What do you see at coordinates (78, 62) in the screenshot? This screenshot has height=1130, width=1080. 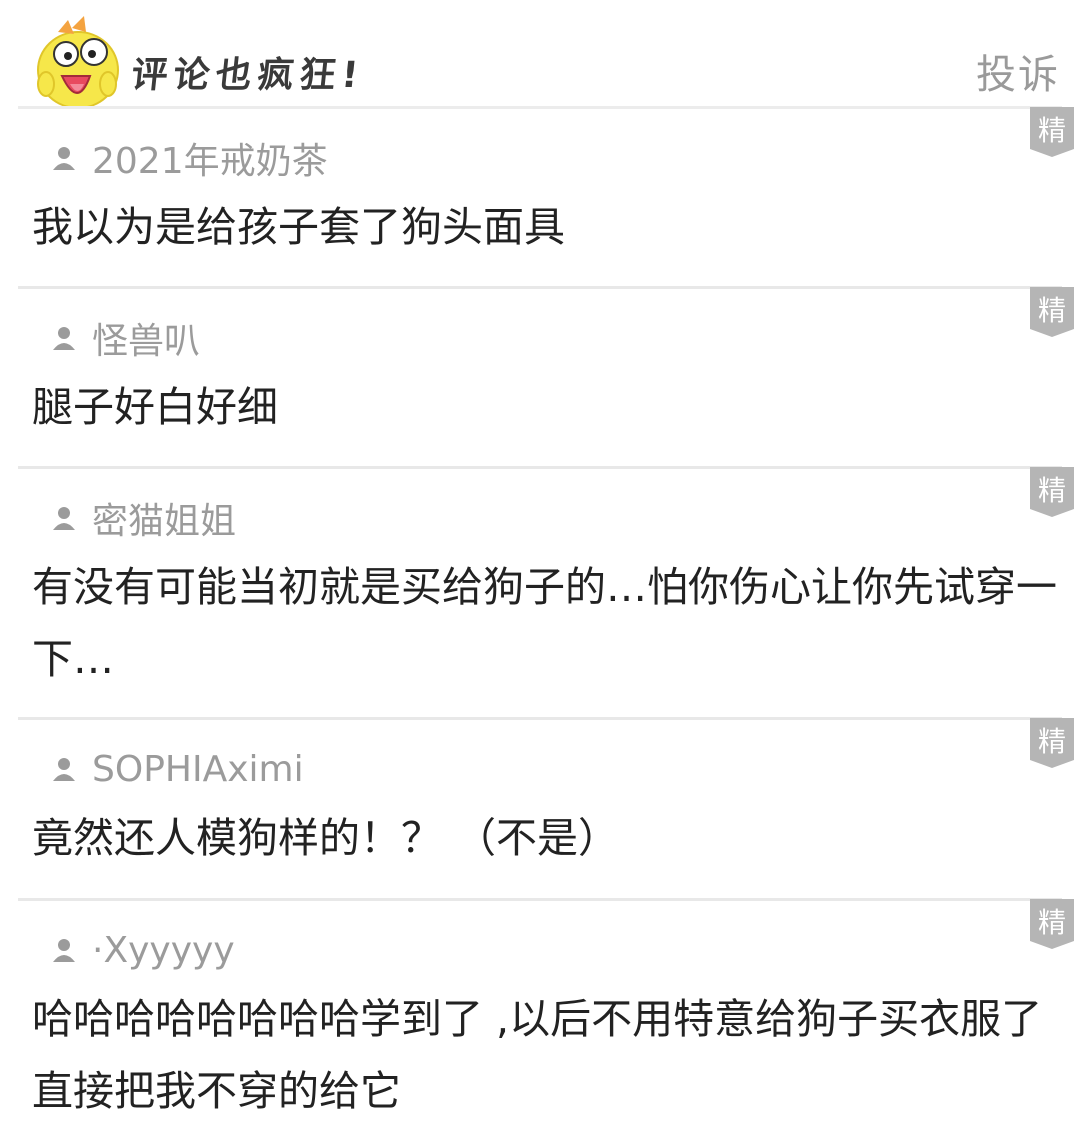 I see `mascot-logo-icon` at bounding box center [78, 62].